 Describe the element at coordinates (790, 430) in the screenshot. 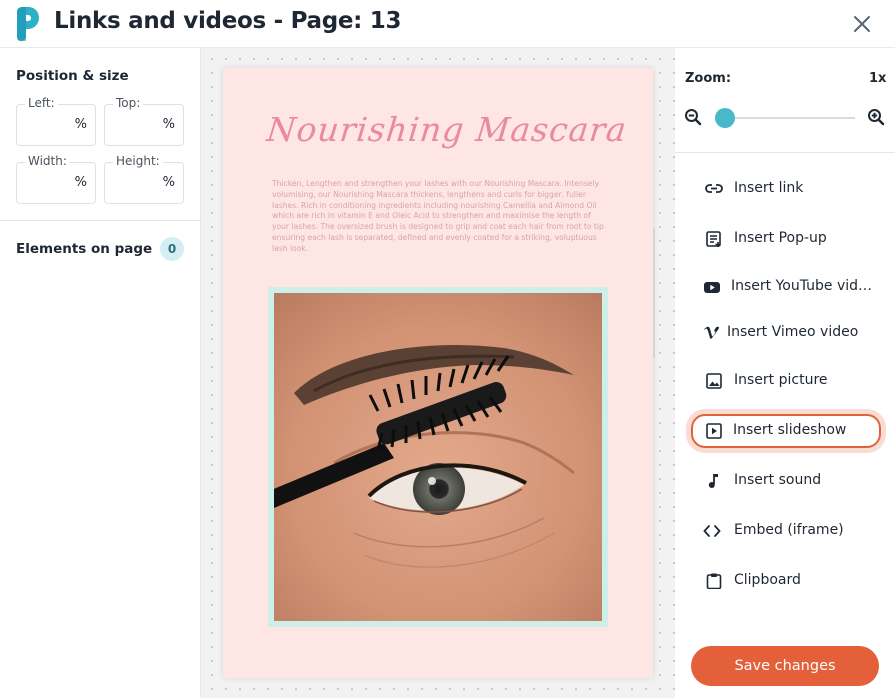

I see `insert-slideshow-label: Insert slideshow` at that location.